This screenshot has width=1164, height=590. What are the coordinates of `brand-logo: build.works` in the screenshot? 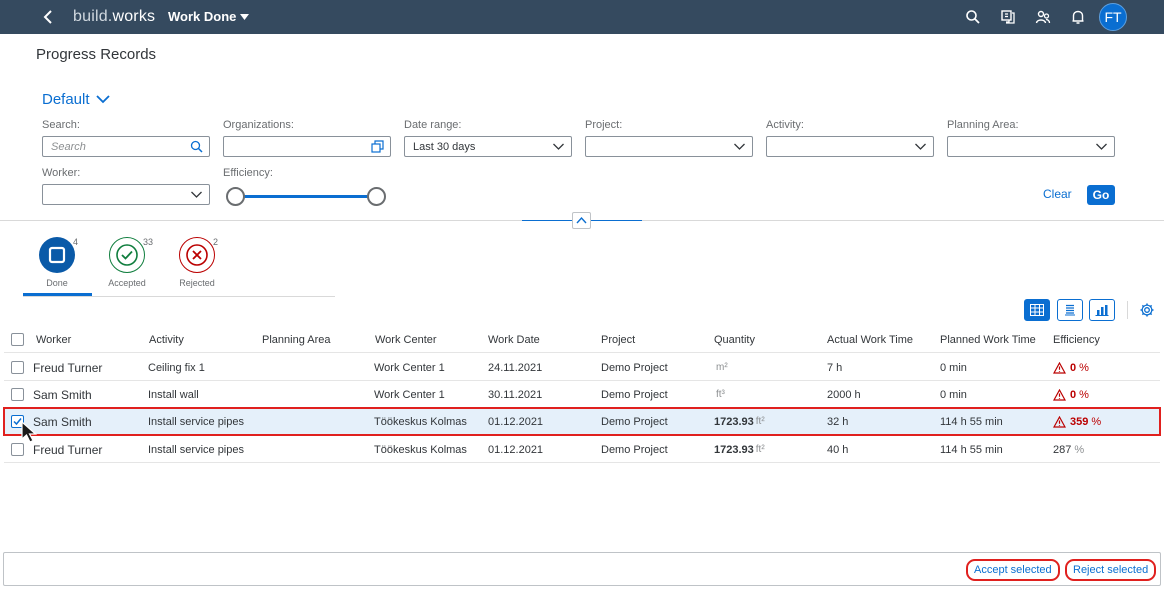 It's located at (114, 17).